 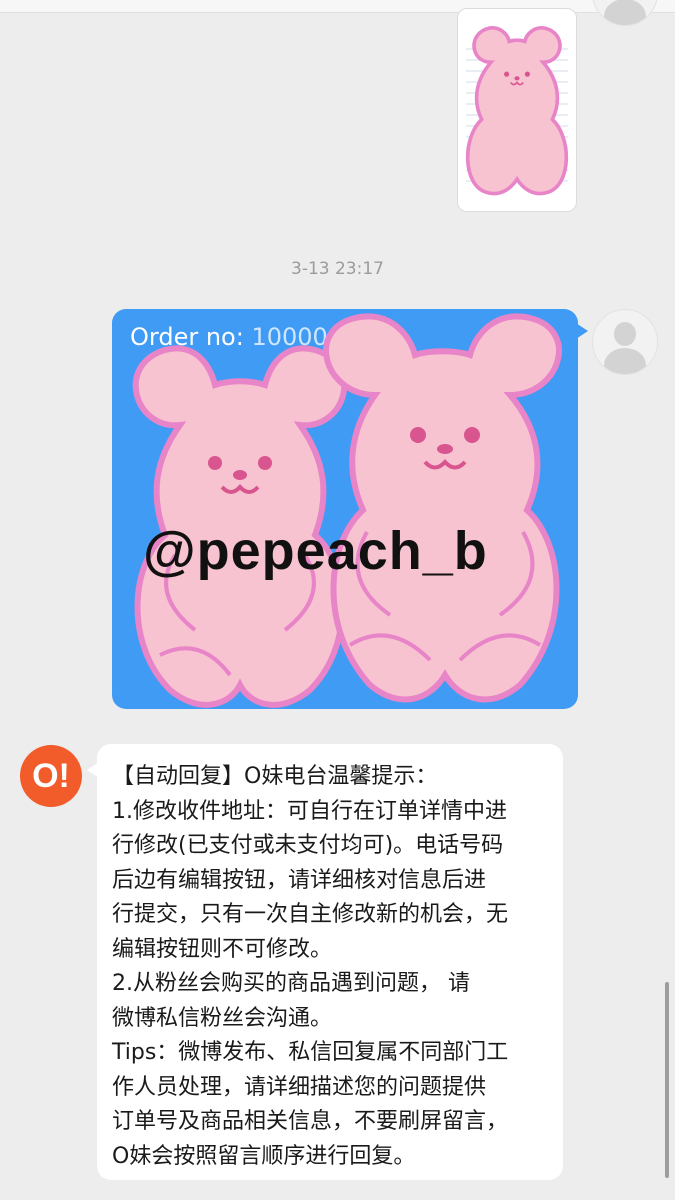 What do you see at coordinates (310, 1052) in the screenshot?
I see `message-line: Tips：微博发布、私信回复属不同部门工` at bounding box center [310, 1052].